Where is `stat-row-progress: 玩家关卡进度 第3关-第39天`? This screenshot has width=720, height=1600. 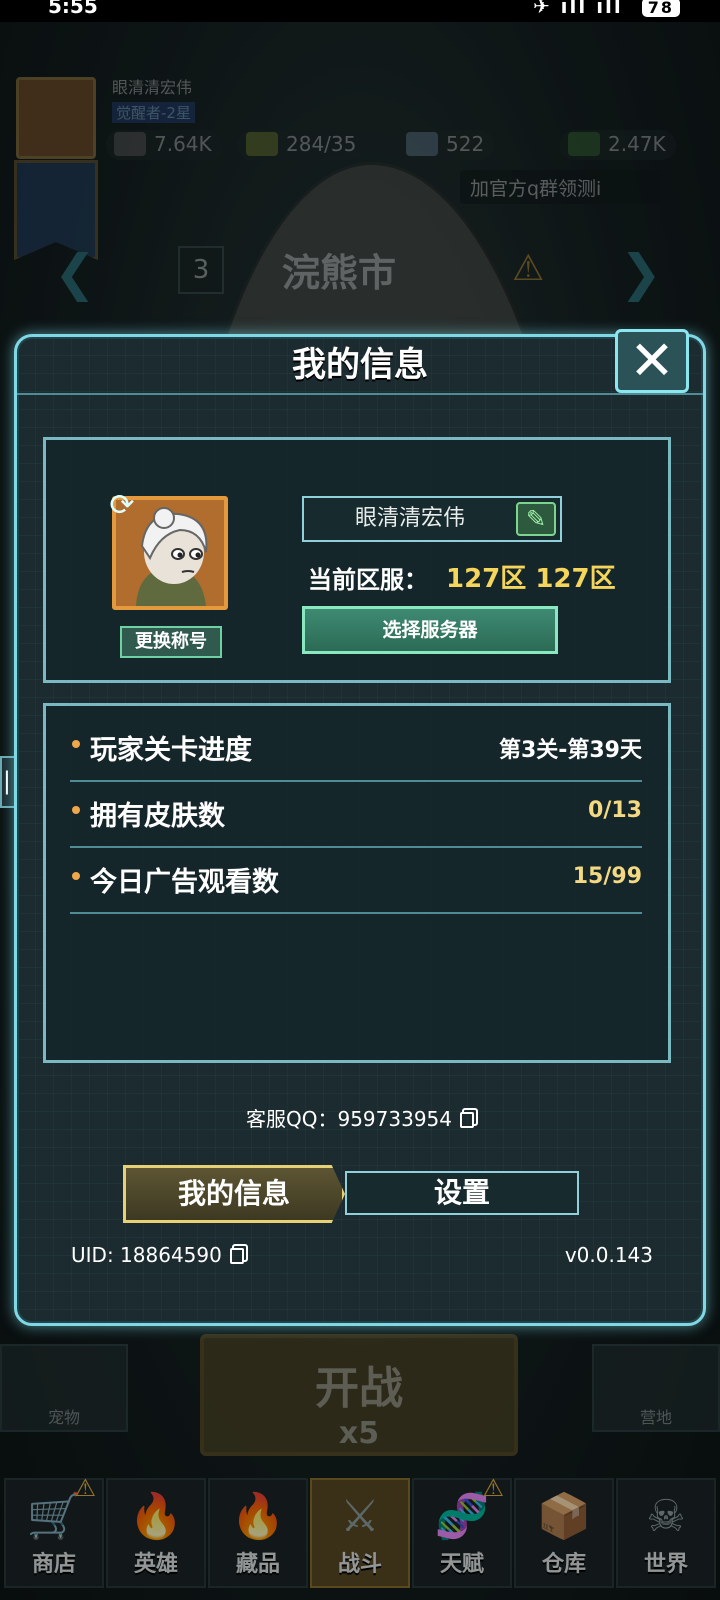
stat-row-progress: 玩家关卡进度 第3关-第39天 is located at coordinates (356, 749).